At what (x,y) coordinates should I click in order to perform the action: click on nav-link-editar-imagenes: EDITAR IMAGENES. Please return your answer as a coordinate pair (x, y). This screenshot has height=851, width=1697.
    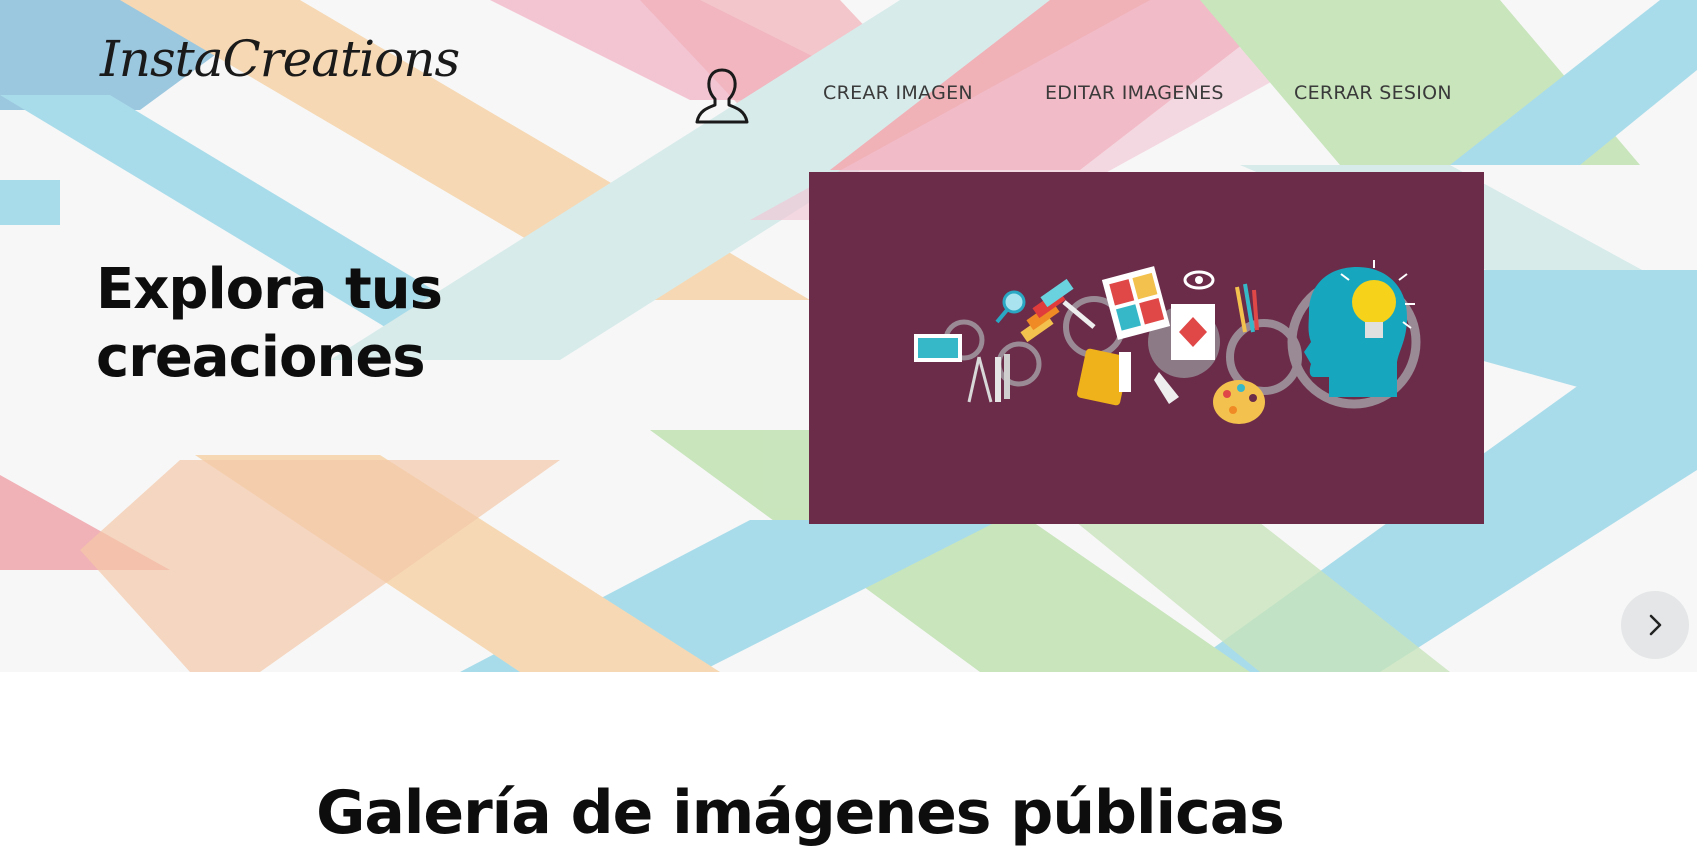
    Looking at the image, I should click on (1134, 93).